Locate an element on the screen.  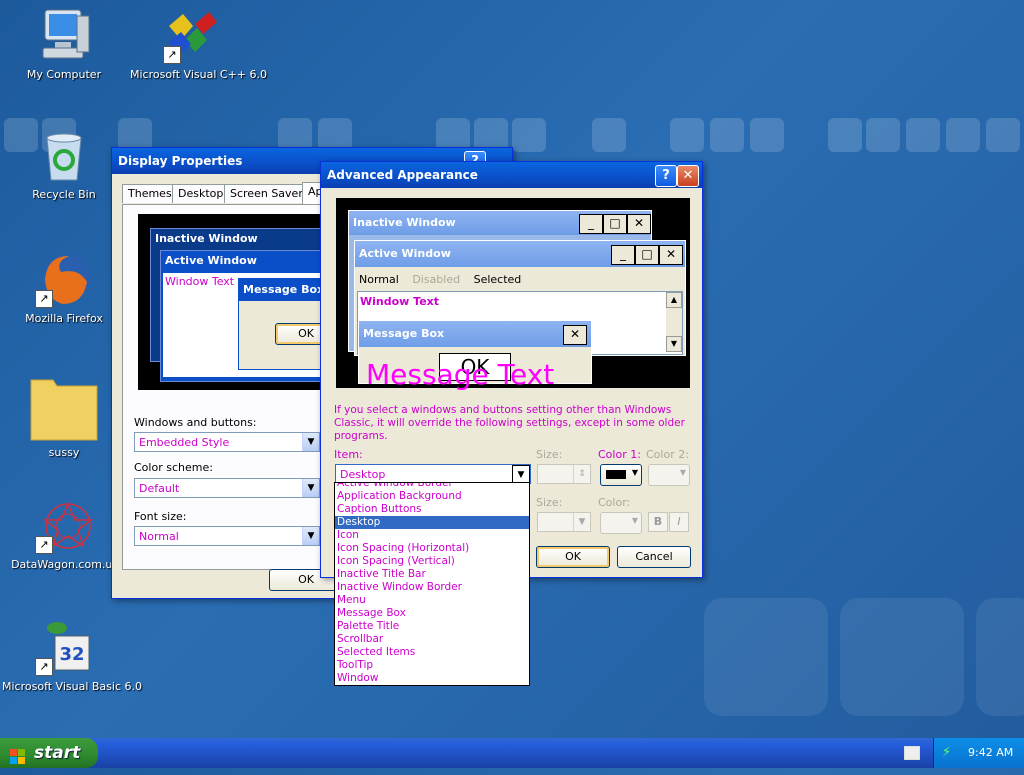
desktop-icon-recycle-bin: Recycle Bin is located at coordinates (64, 163).